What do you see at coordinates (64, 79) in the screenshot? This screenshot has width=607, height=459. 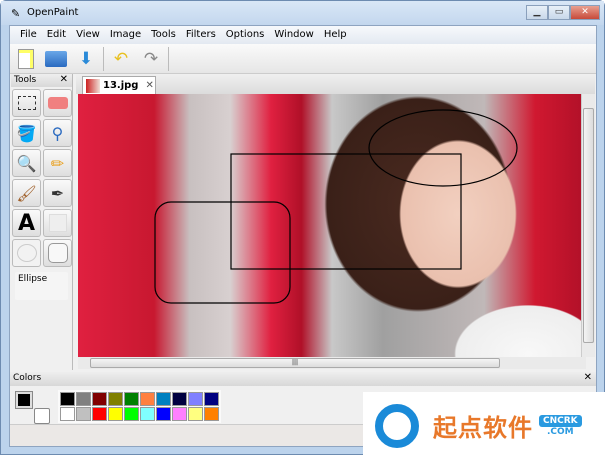 I see `tools-panel-close-icon: ✕` at bounding box center [64, 79].